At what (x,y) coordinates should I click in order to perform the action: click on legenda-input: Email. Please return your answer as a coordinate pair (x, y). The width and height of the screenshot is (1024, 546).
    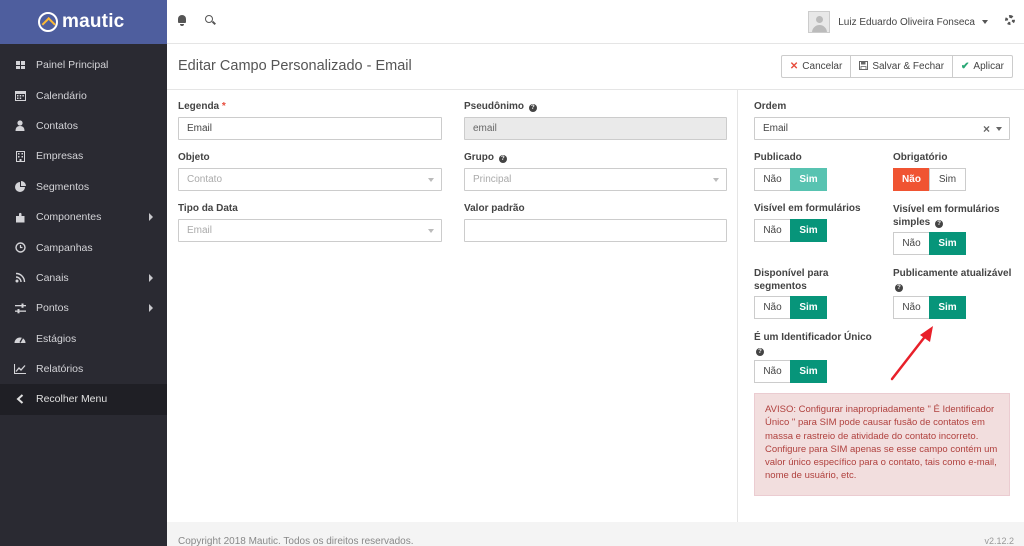
    Looking at the image, I should click on (310, 128).